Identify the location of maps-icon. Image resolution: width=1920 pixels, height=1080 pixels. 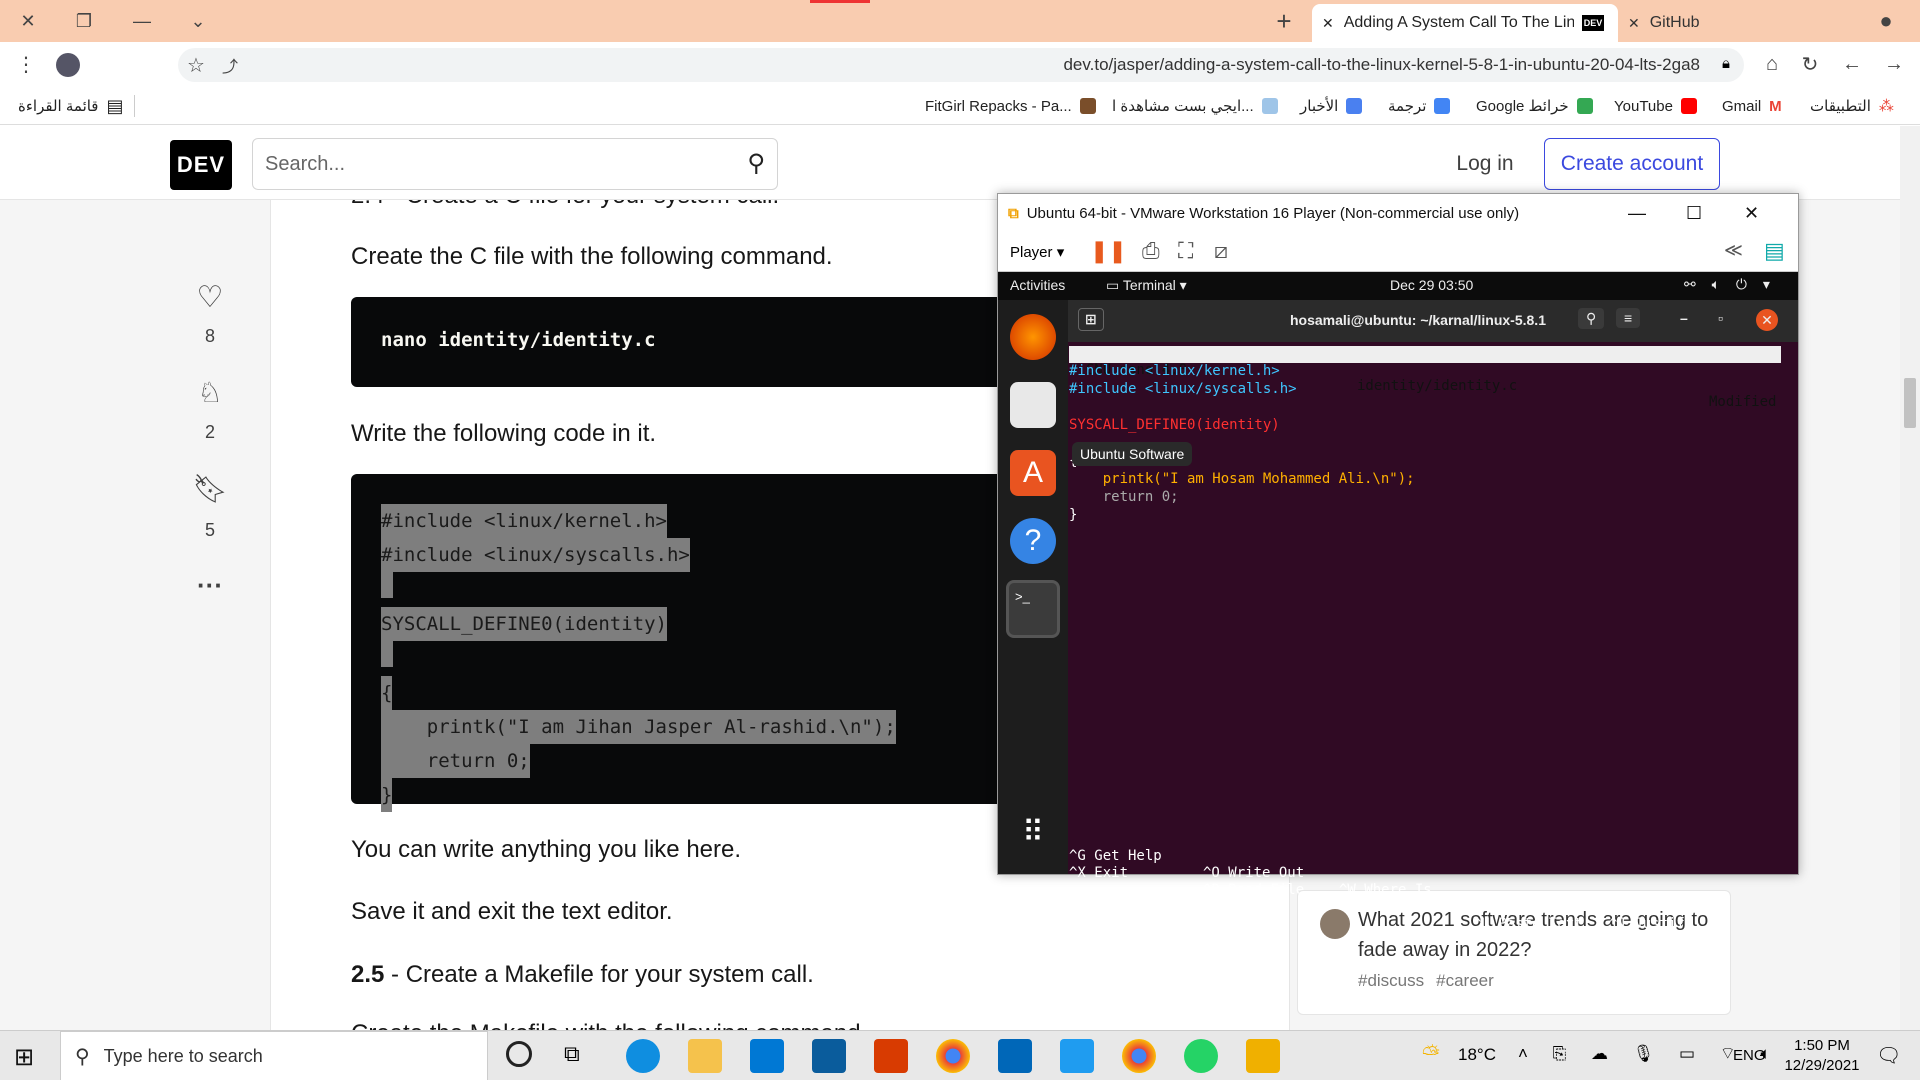
(1584, 106).